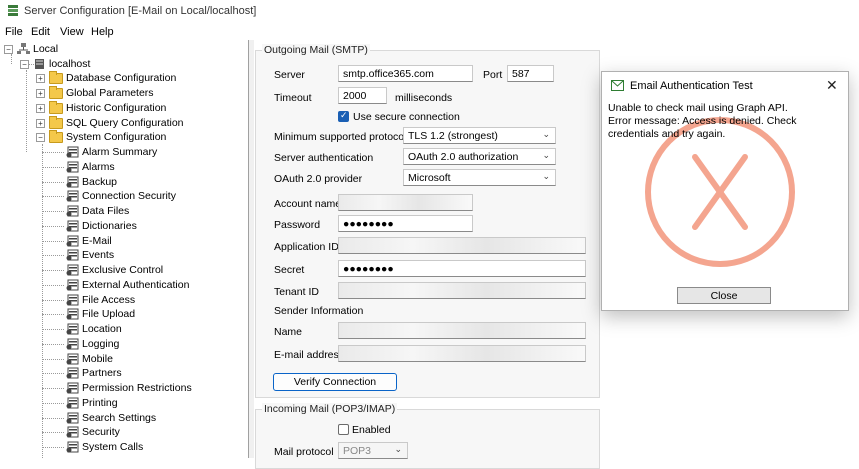  What do you see at coordinates (106, 77) in the screenshot?
I see `tree-node-database-configuration: + Database Configuration` at bounding box center [106, 77].